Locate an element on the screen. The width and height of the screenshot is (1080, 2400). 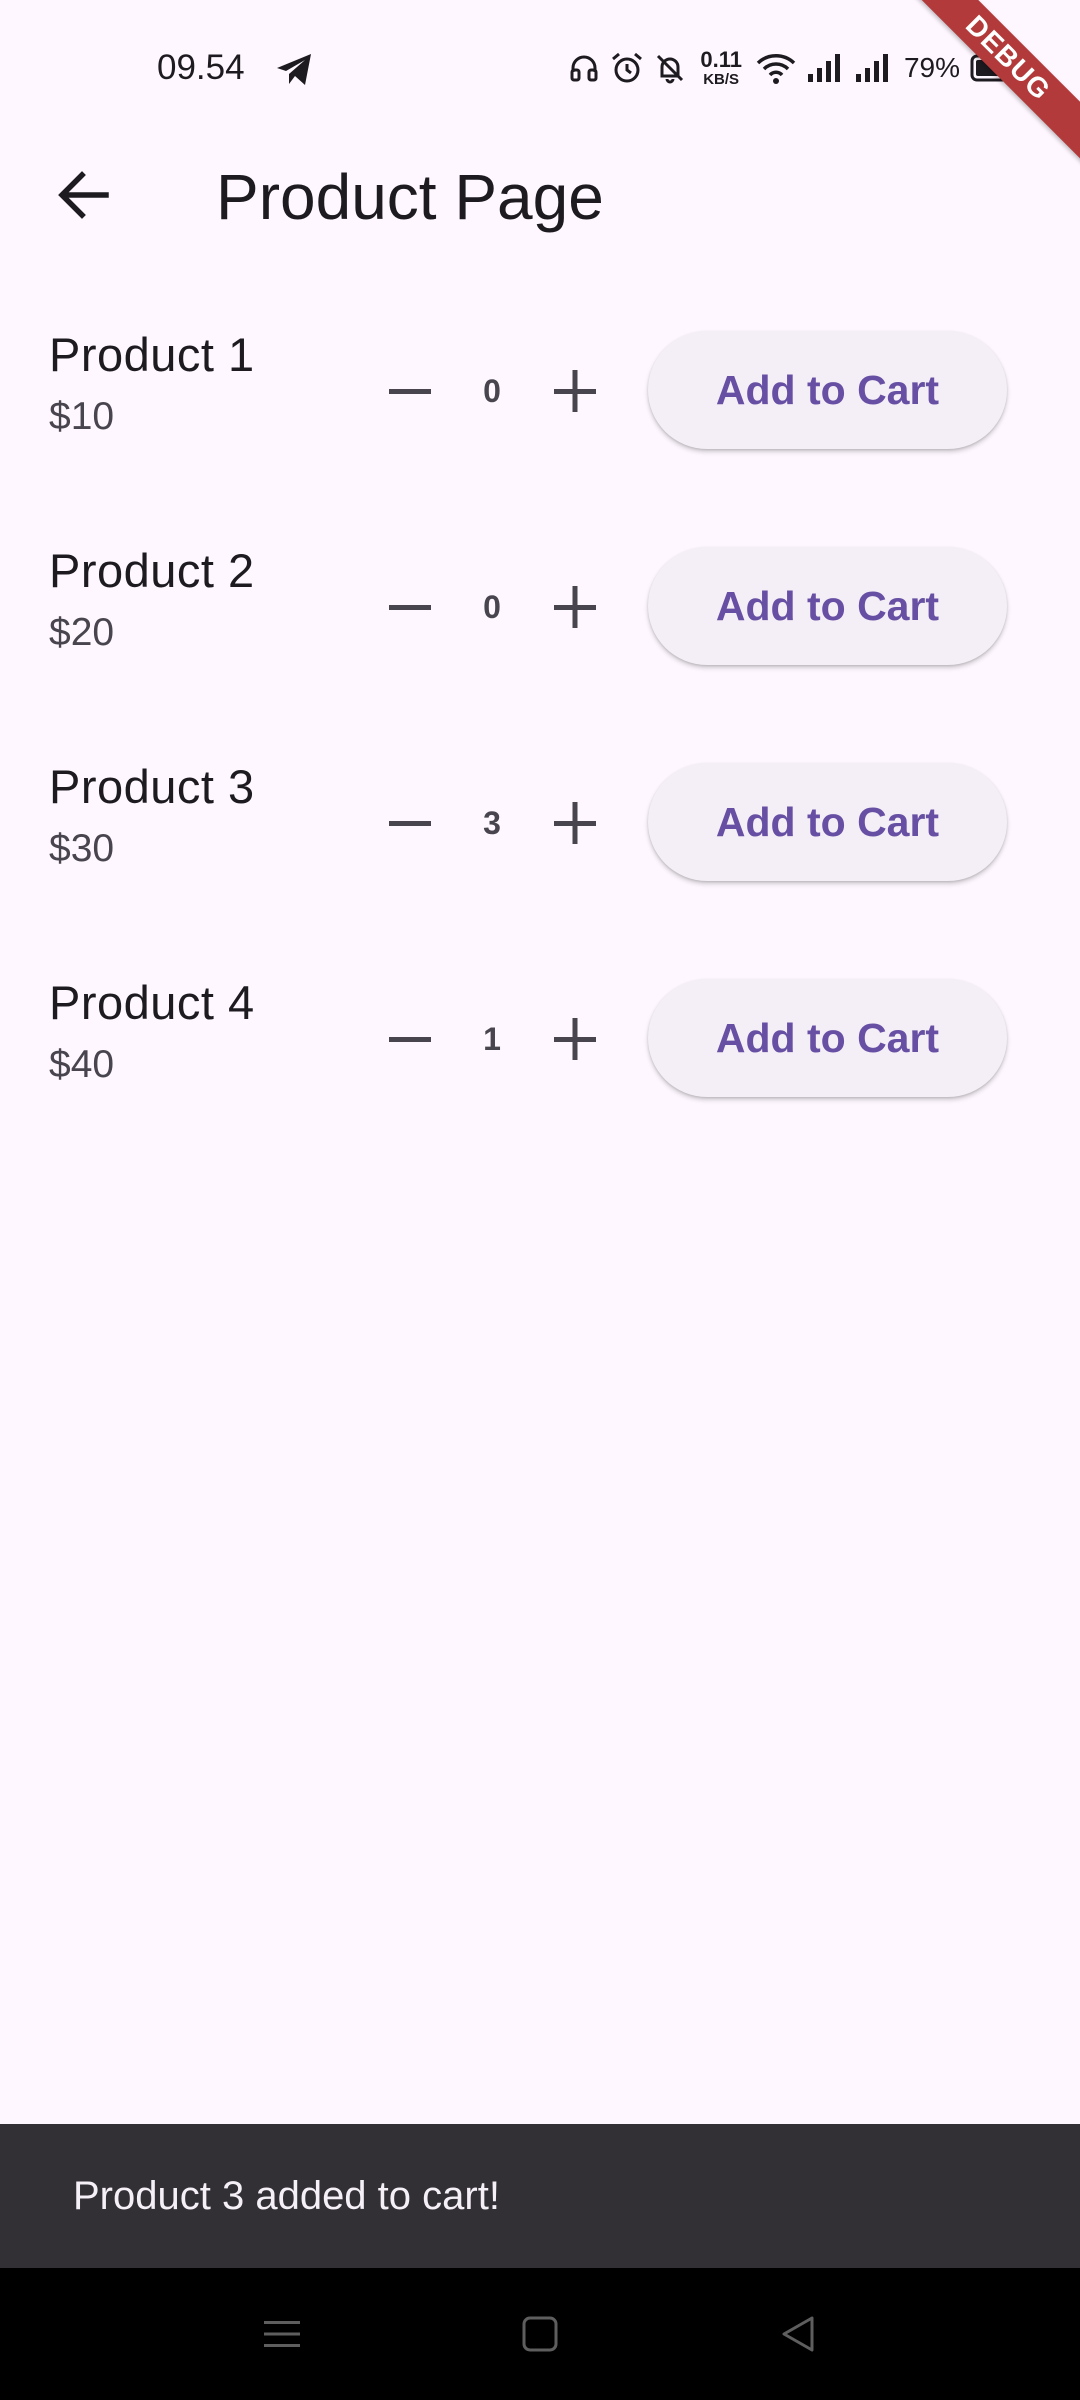
product-row: Product 1 $10 0 Add to Cart is located at coordinates (540, 391).